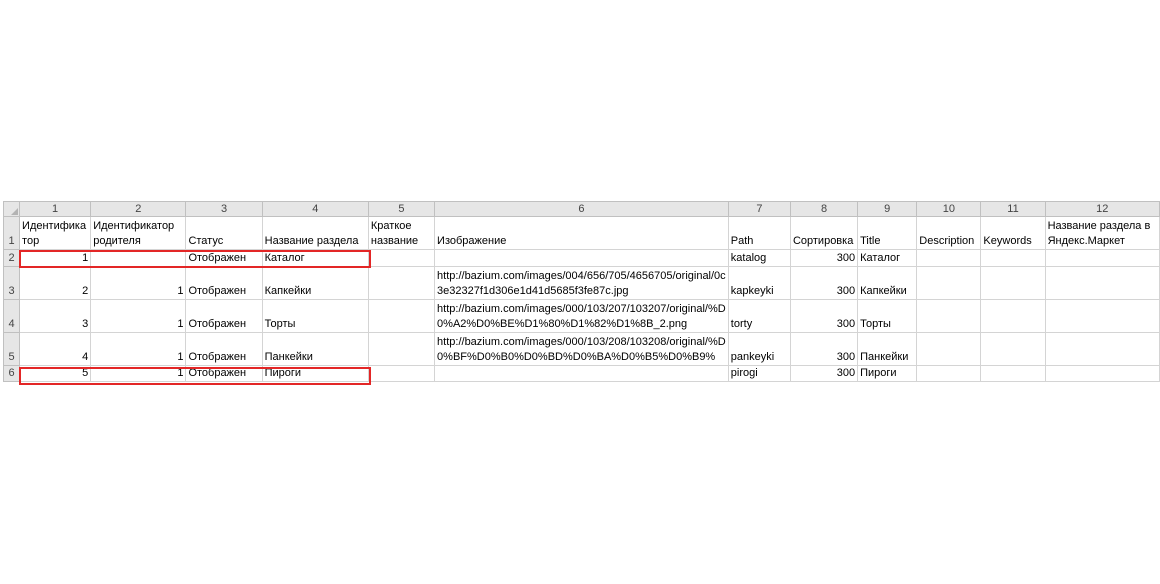  What do you see at coordinates (11, 373) in the screenshot?
I see `row-header: 6` at bounding box center [11, 373].